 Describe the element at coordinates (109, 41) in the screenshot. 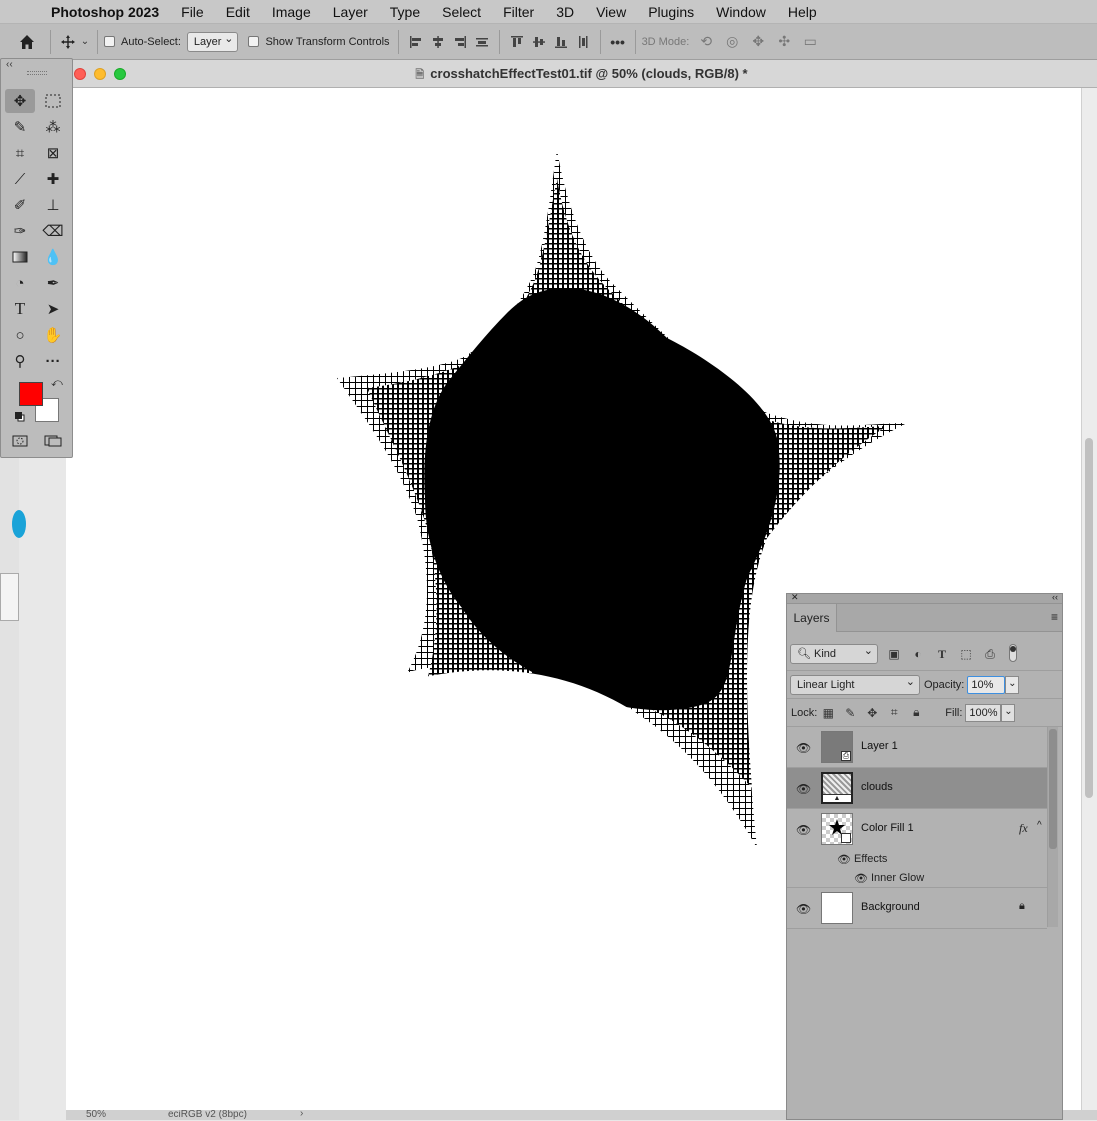

I see `auto-select-checkbox` at that location.